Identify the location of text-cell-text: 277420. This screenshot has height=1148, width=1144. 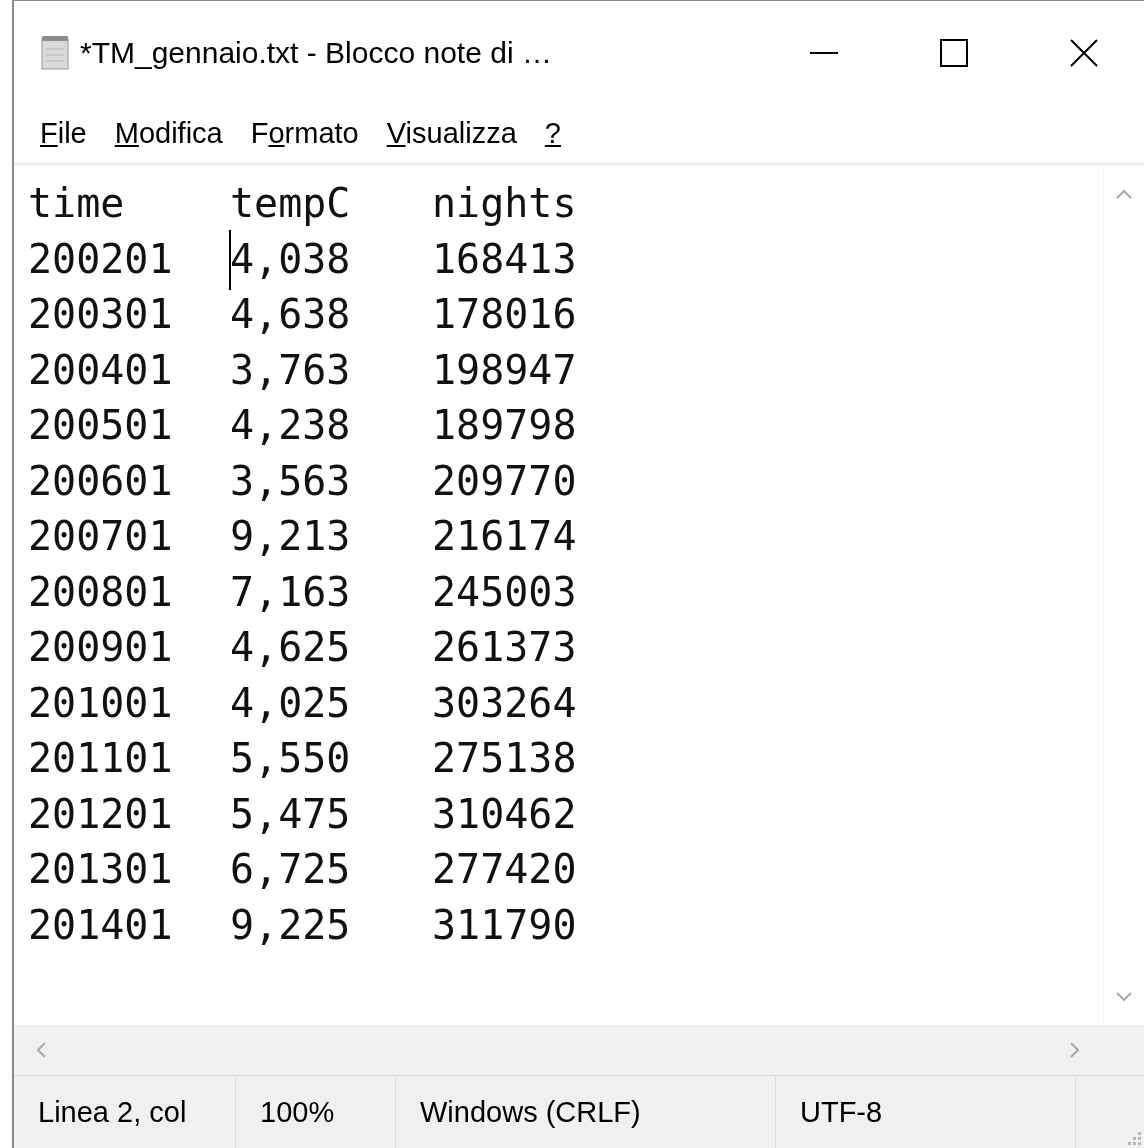
(505, 869).